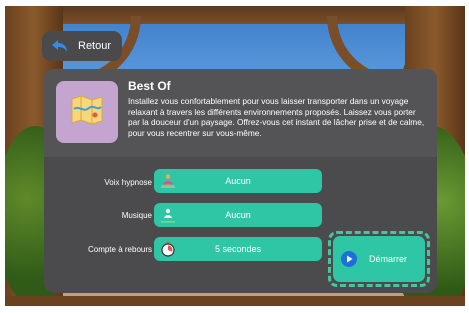  I want to click on countdown-selector: 5 secondes, so click(238, 249).